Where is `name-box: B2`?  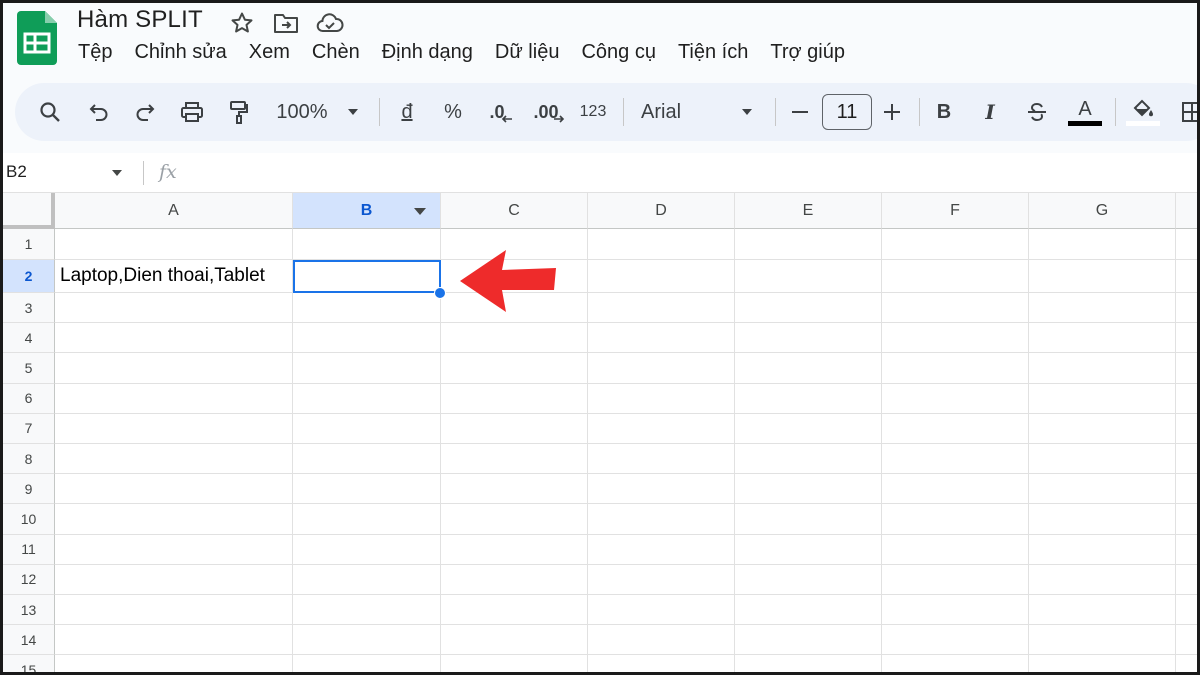
name-box: B2 is located at coordinates (16, 172).